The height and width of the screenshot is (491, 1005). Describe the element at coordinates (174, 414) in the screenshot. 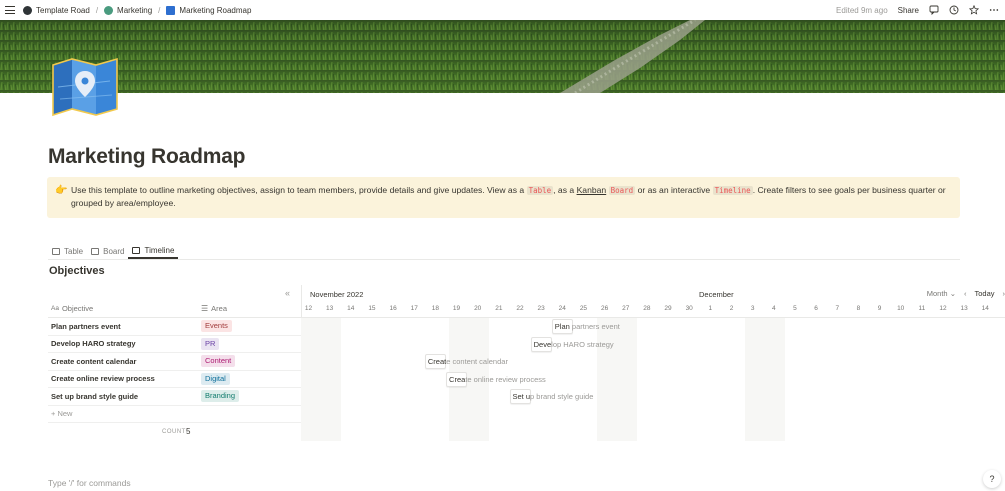

I see `new-row-button: + New` at that location.